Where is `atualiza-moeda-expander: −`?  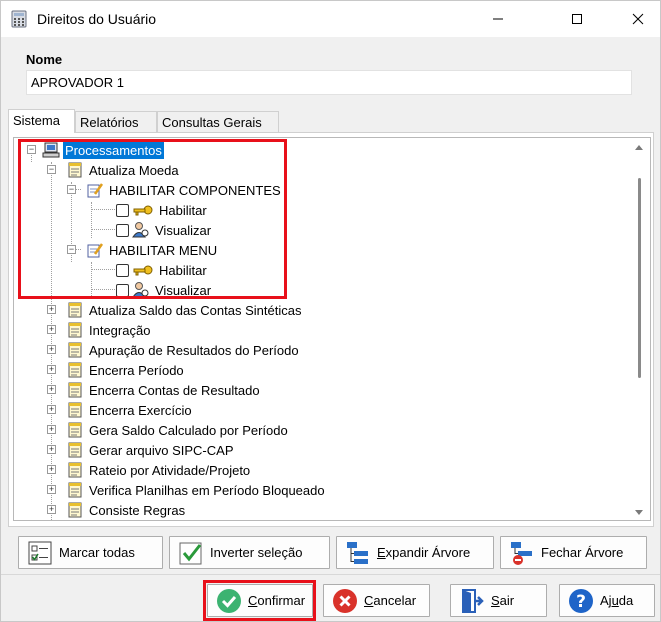 atualiza-moeda-expander: − is located at coordinates (51, 169).